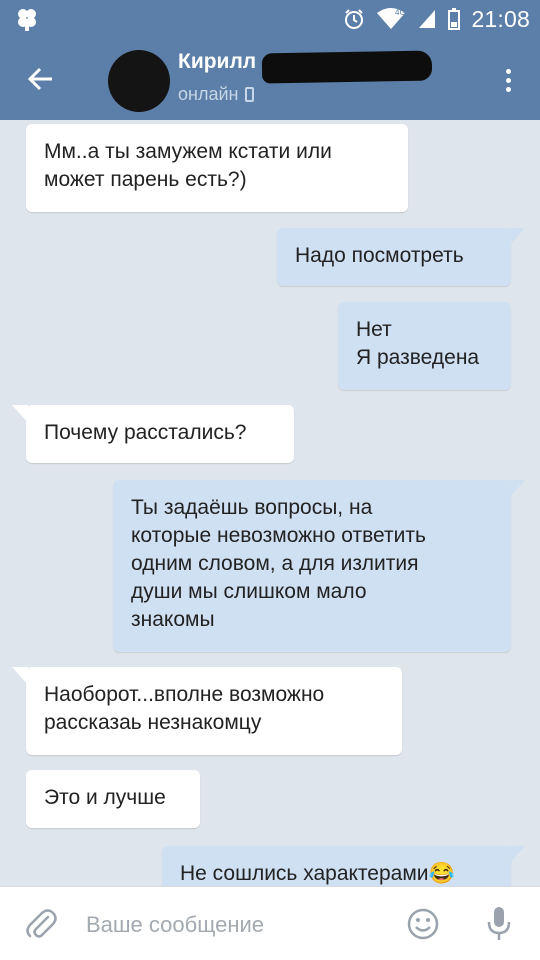  I want to click on attach-icon, so click(41, 924).